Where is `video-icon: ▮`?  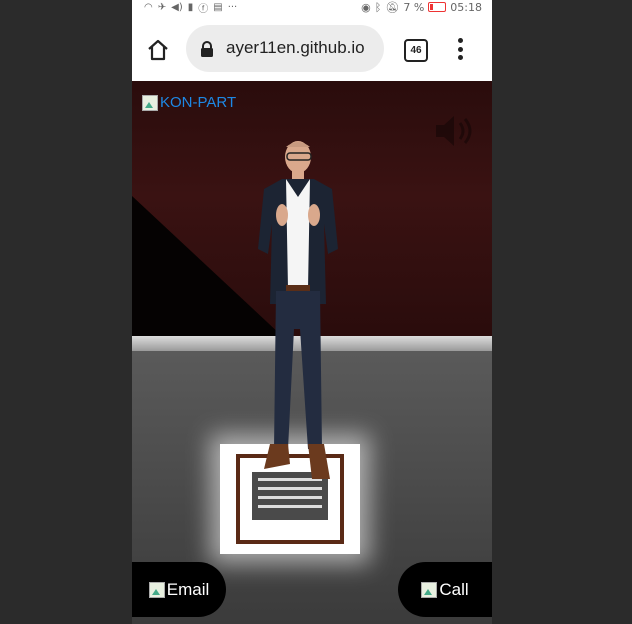
video-icon: ▮ is located at coordinates (190, 7).